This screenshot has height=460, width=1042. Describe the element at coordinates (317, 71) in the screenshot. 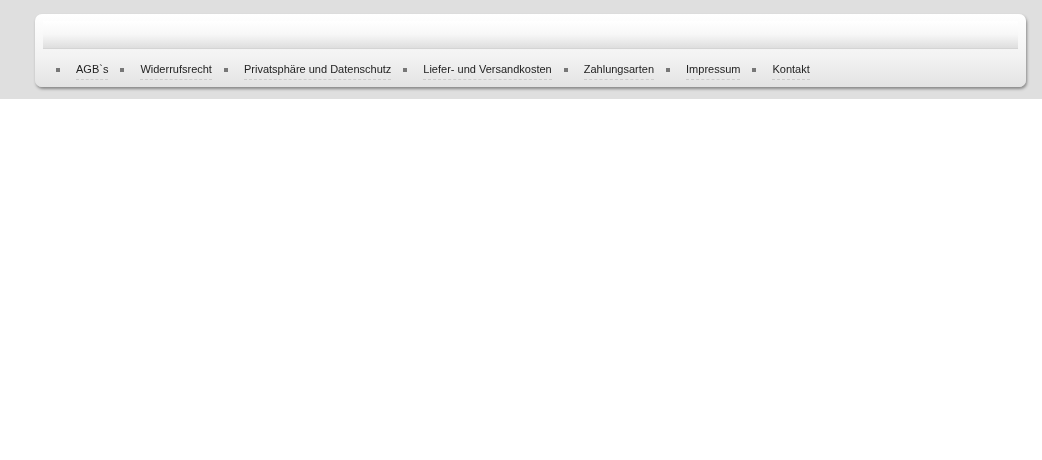

I see `footer-link: Privatsphäre und Datenschutz` at that location.